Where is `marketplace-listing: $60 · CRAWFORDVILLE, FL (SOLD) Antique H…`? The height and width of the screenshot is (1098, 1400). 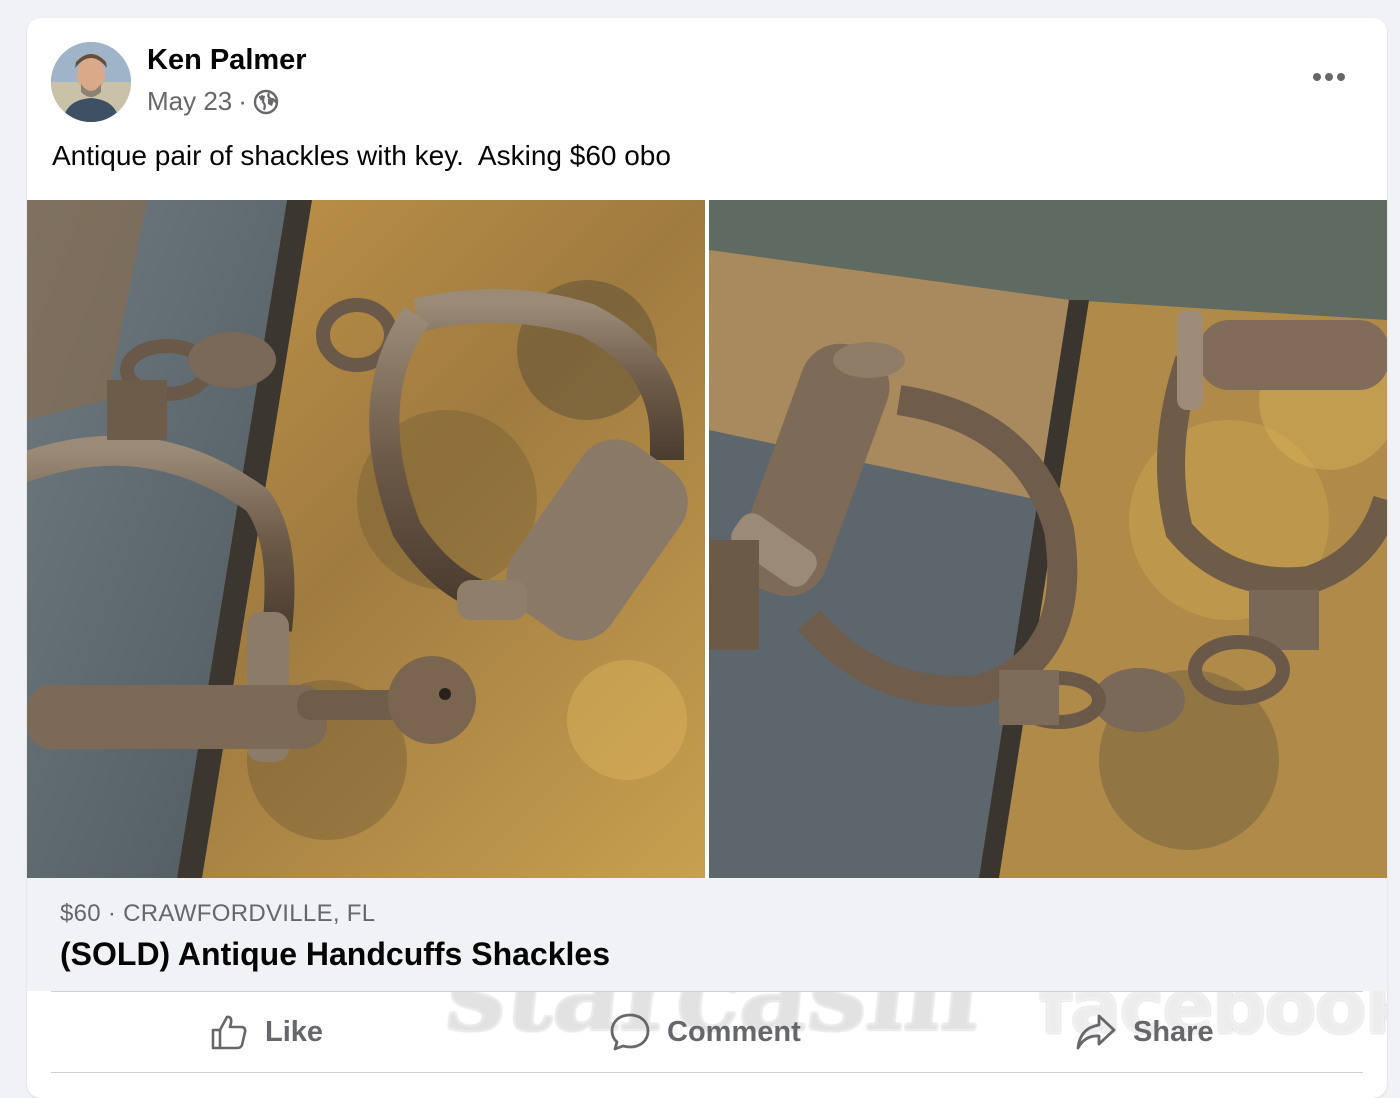
marketplace-listing: $60 · CRAWFORDVILLE, FL (SOLD) Antique H… is located at coordinates (707, 934).